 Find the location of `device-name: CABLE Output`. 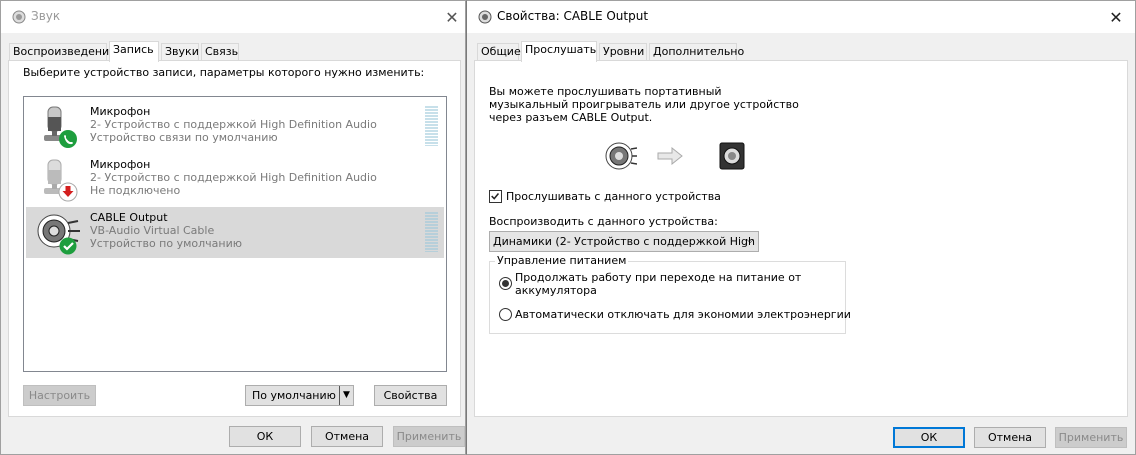

device-name: CABLE Output is located at coordinates (129, 217).